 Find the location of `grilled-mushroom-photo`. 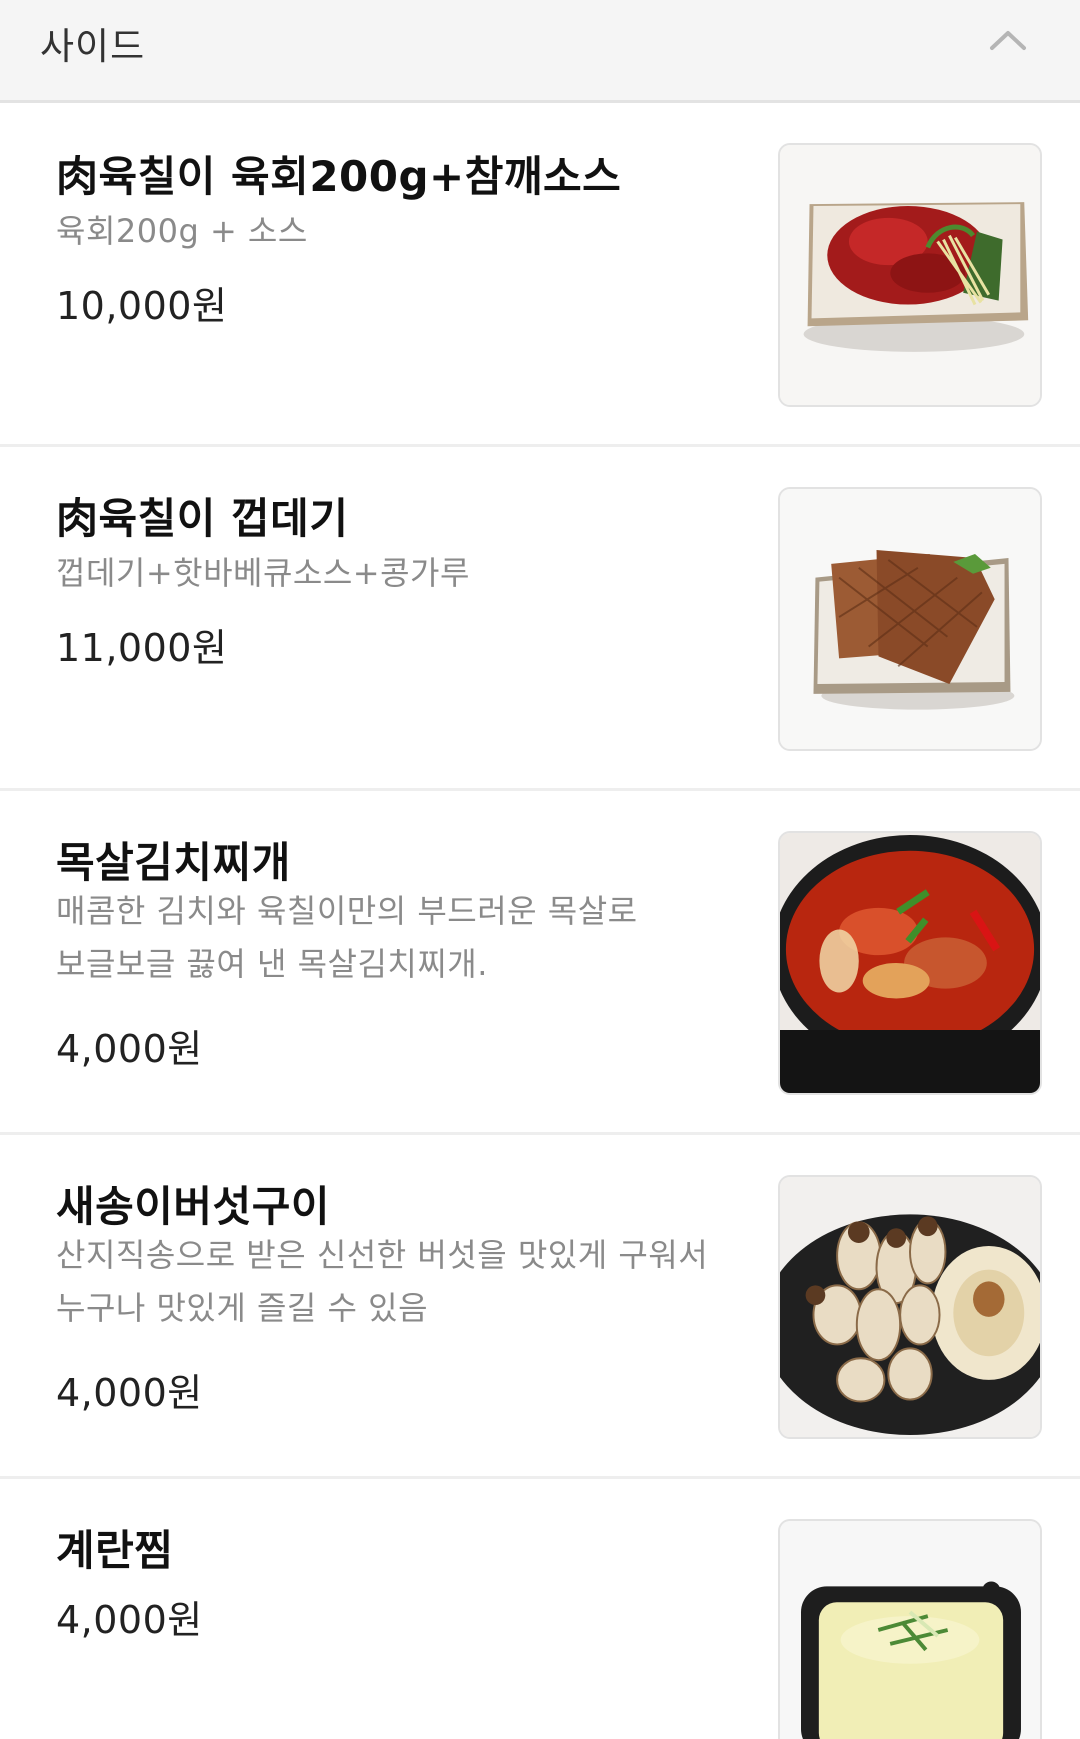

grilled-mushroom-photo is located at coordinates (910, 1307).